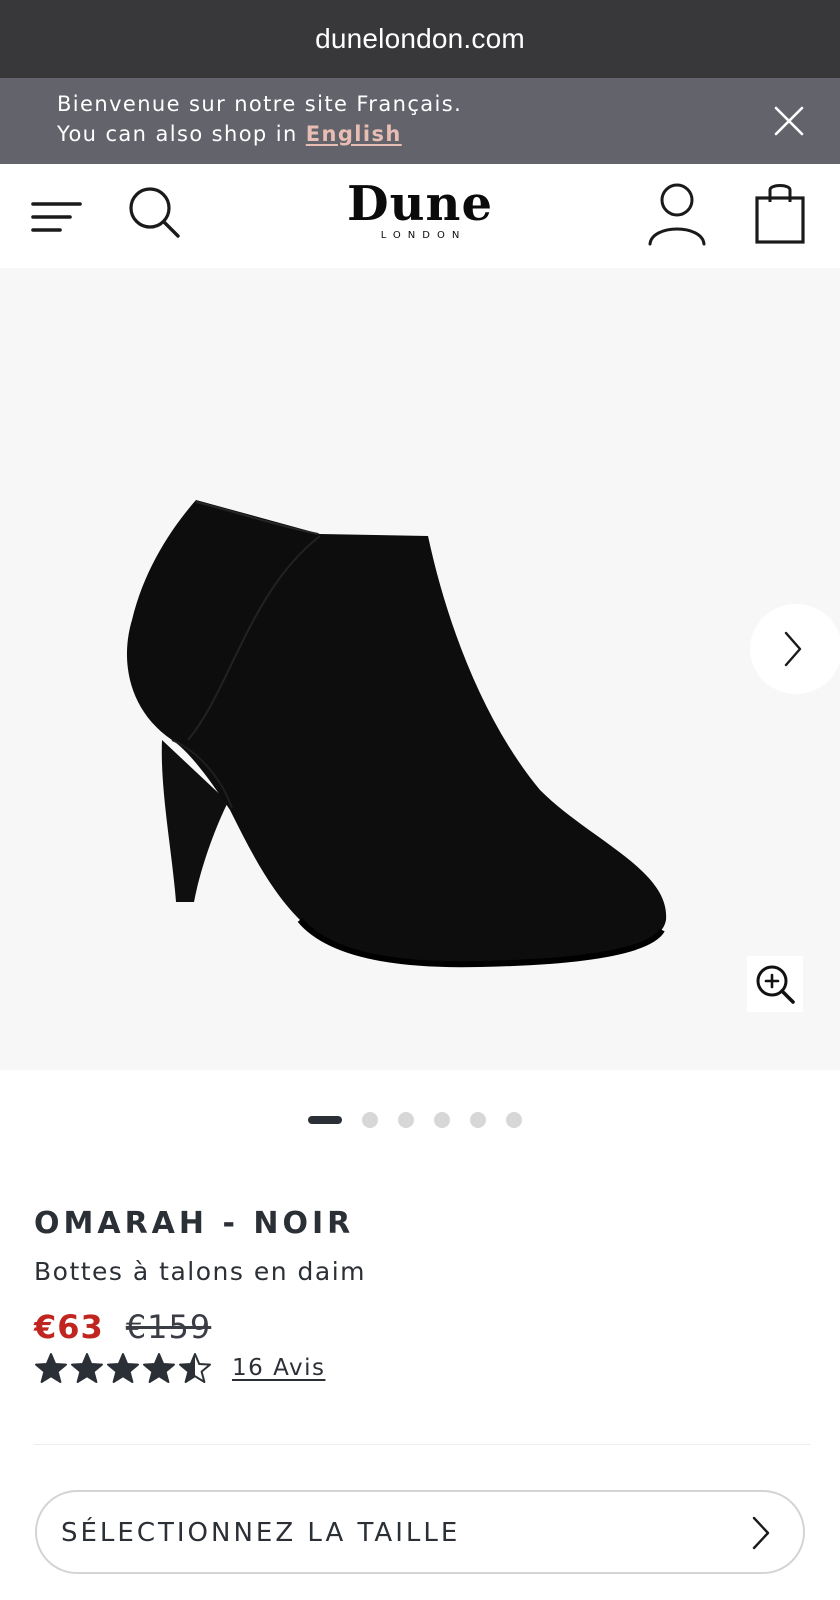 The width and height of the screenshot is (840, 1600). What do you see at coordinates (789, 121) in the screenshot?
I see `close-icon` at bounding box center [789, 121].